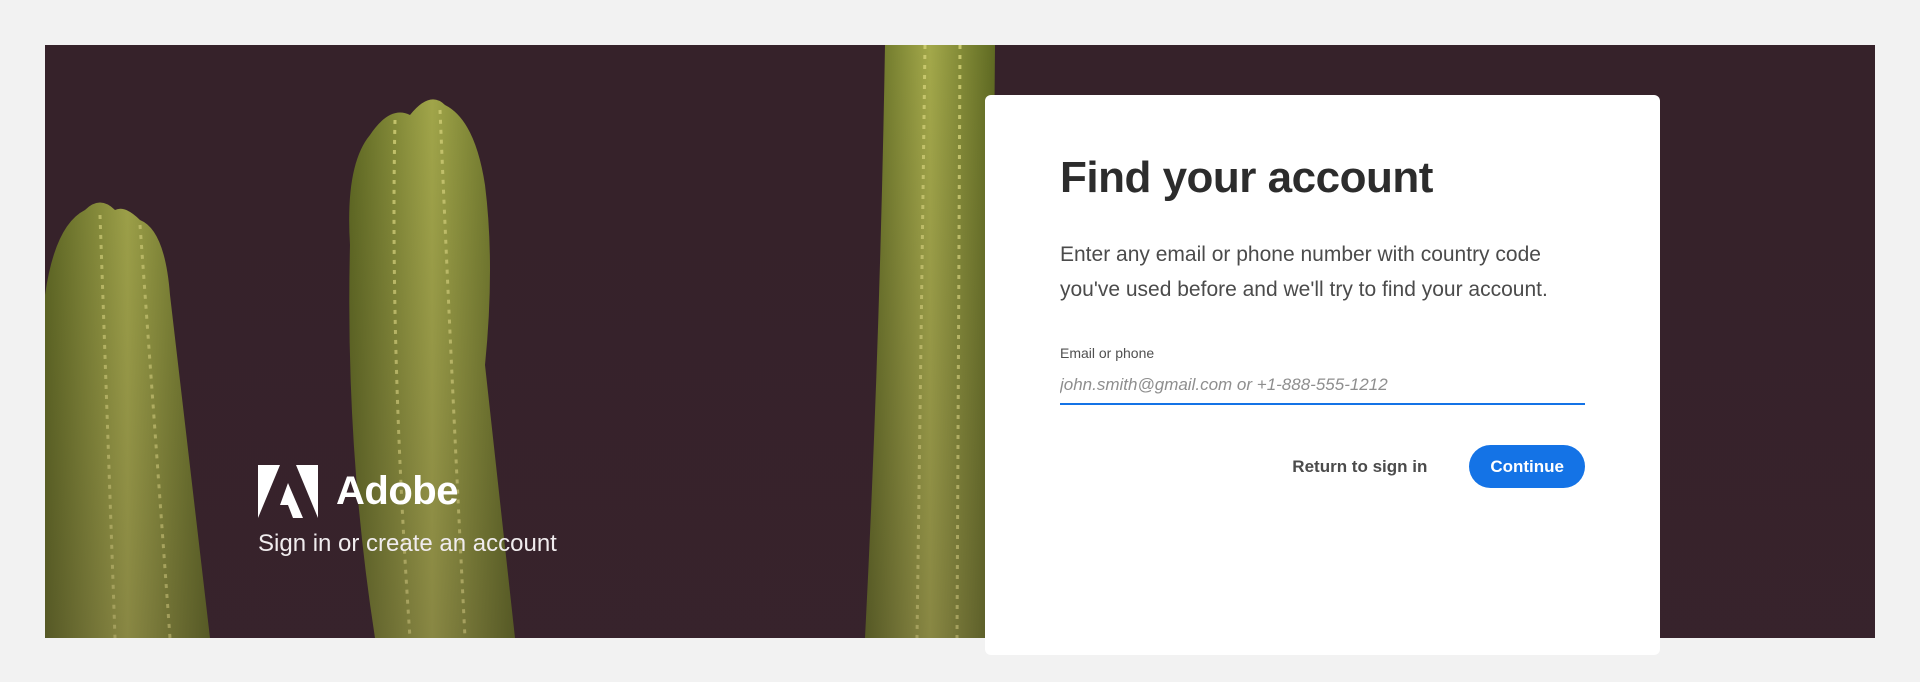 The width and height of the screenshot is (1920, 682). I want to click on card-actions: Return to sign in Continue, so click(1322, 466).